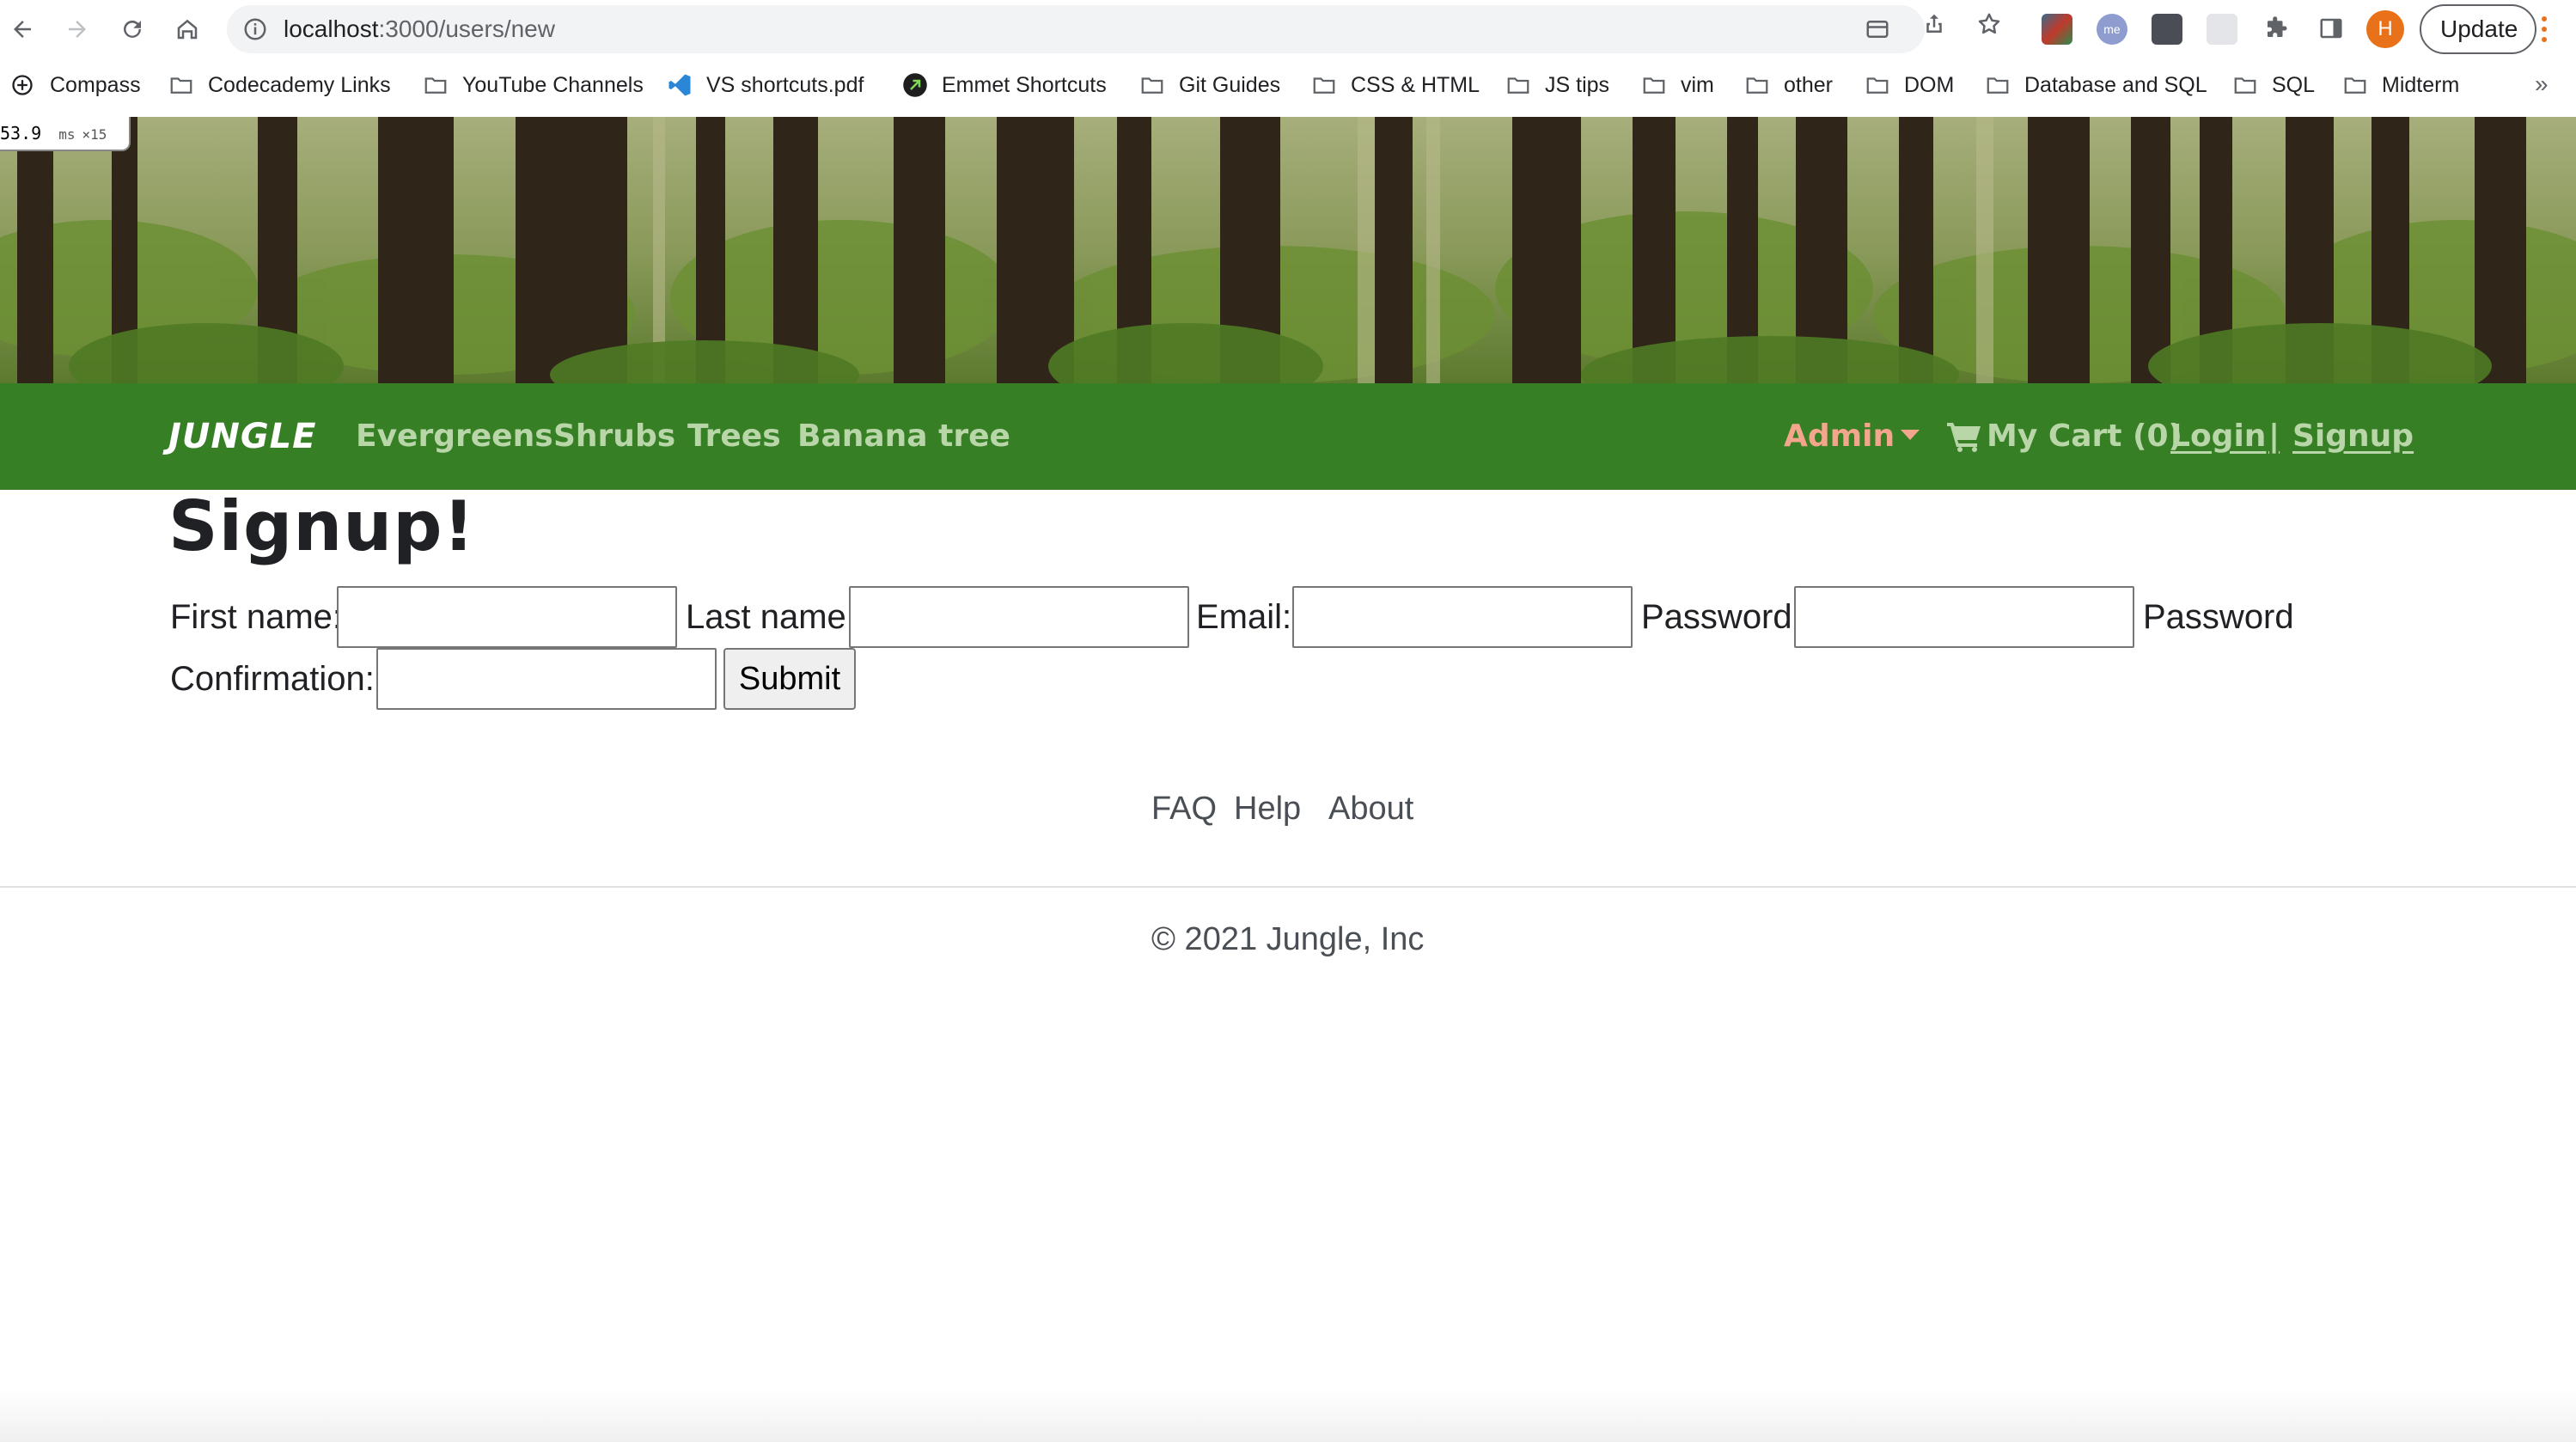  I want to click on url-path: :3000/users/new, so click(466, 28).